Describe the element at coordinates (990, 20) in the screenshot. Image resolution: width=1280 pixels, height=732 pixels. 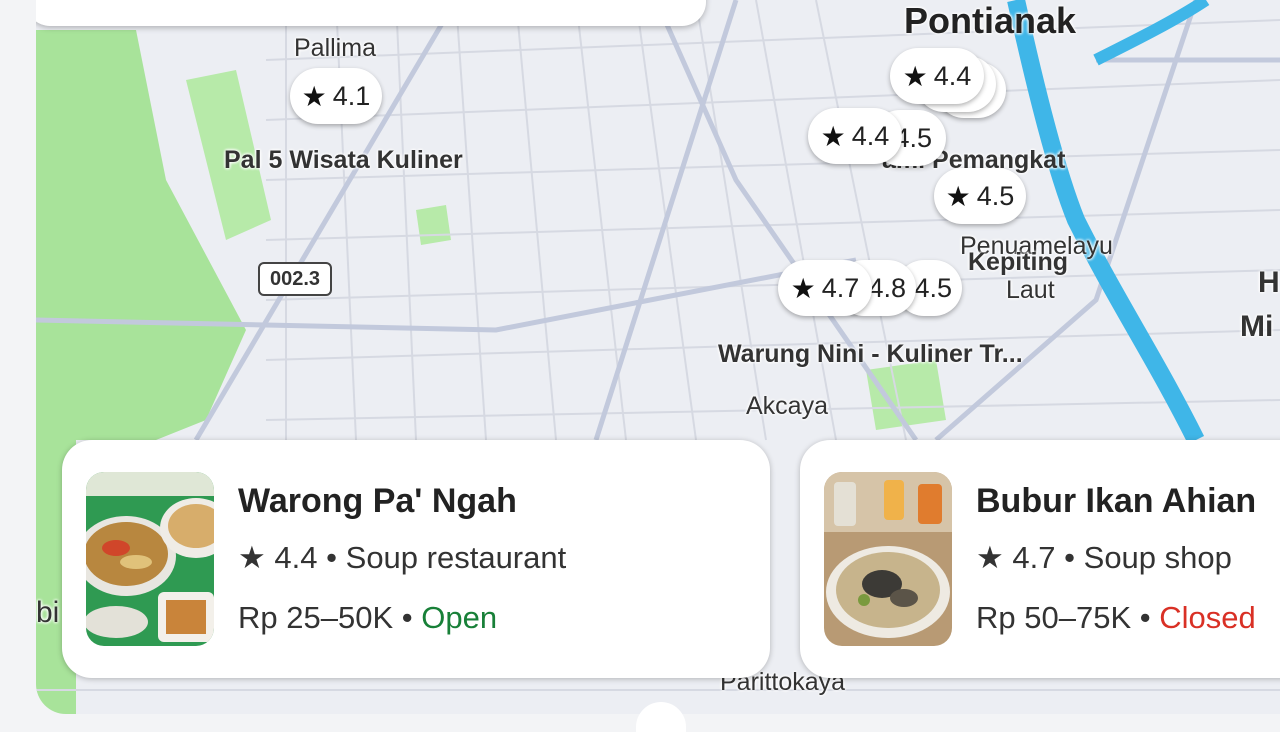
I see `map-label-city: Pontianak` at that location.